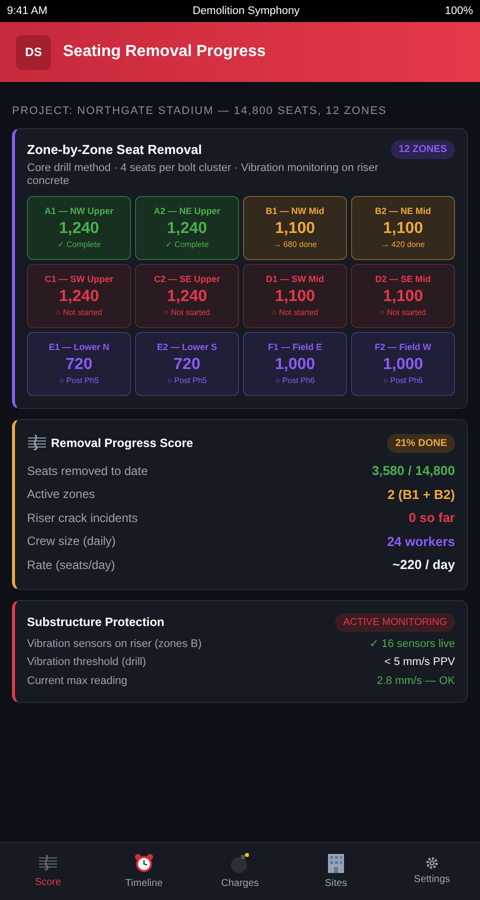  I want to click on app-logo: DS, so click(33, 52).